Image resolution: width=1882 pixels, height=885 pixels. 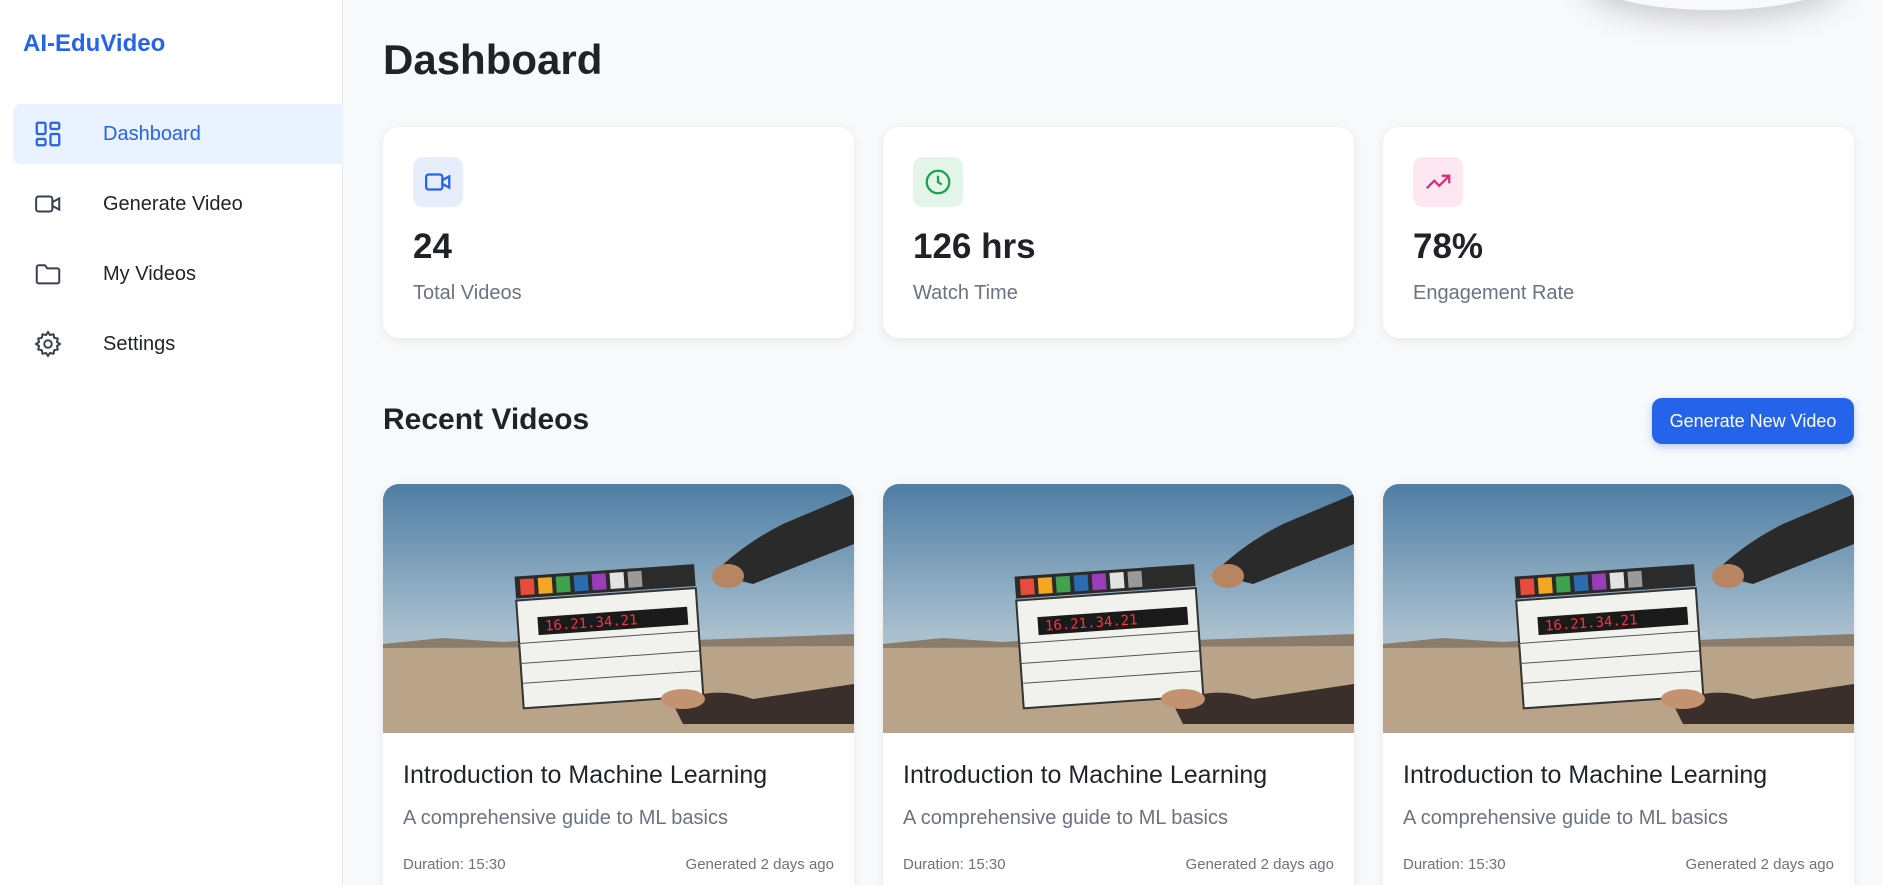 I want to click on page-title: Dashboard, so click(x=493, y=59).